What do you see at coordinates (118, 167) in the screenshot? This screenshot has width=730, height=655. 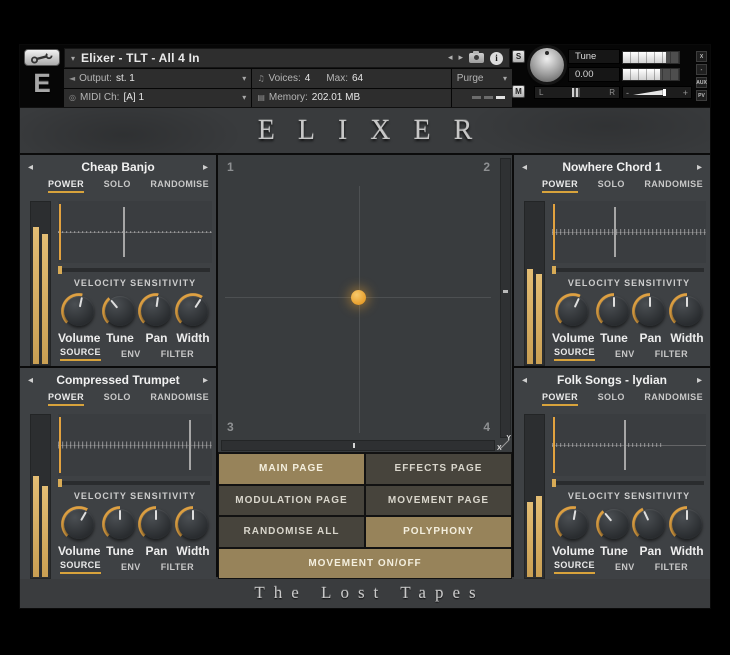 I see `sample-title: Cheap Banjo` at bounding box center [118, 167].